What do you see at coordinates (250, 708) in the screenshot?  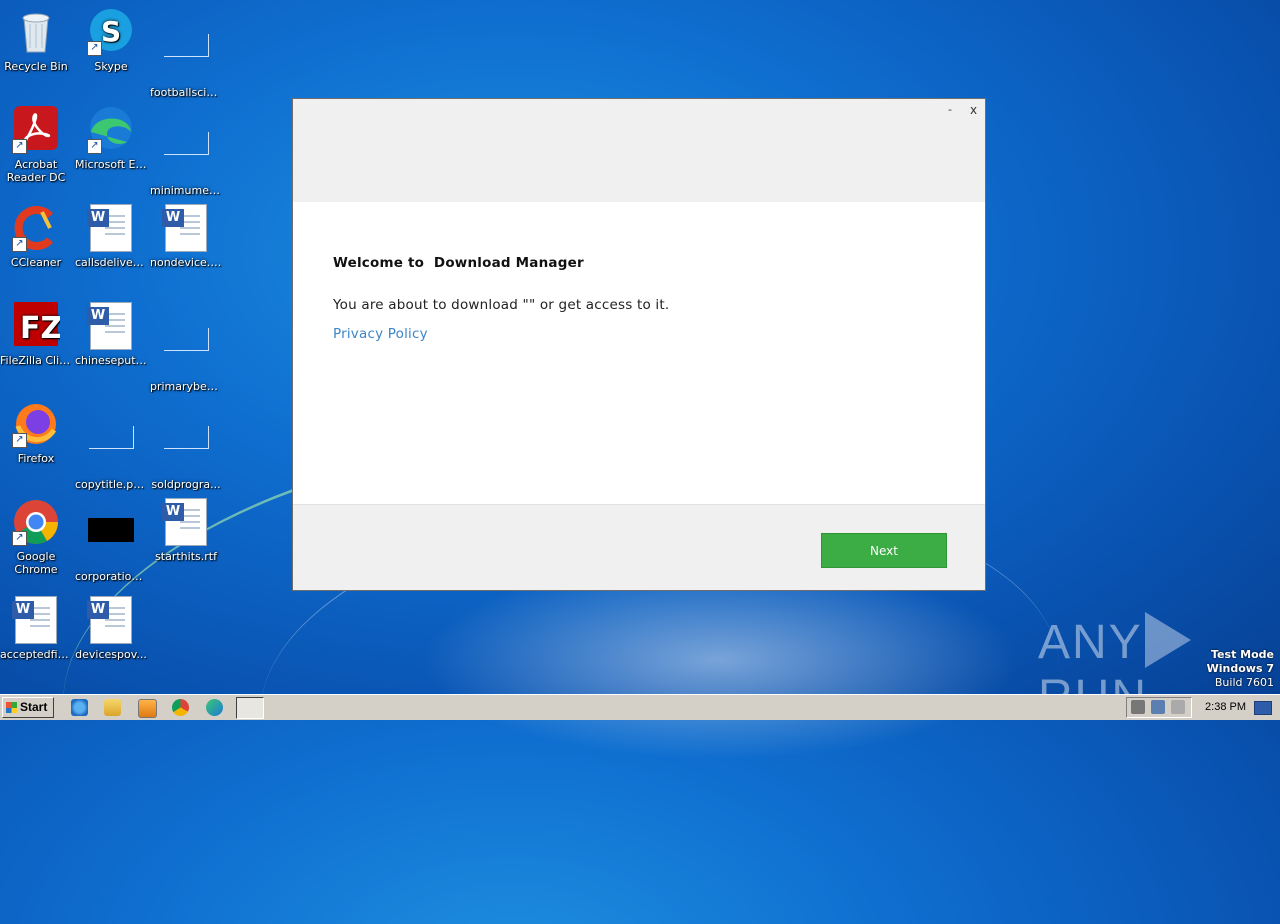 I see `download-manager-taskbar-icon` at bounding box center [250, 708].